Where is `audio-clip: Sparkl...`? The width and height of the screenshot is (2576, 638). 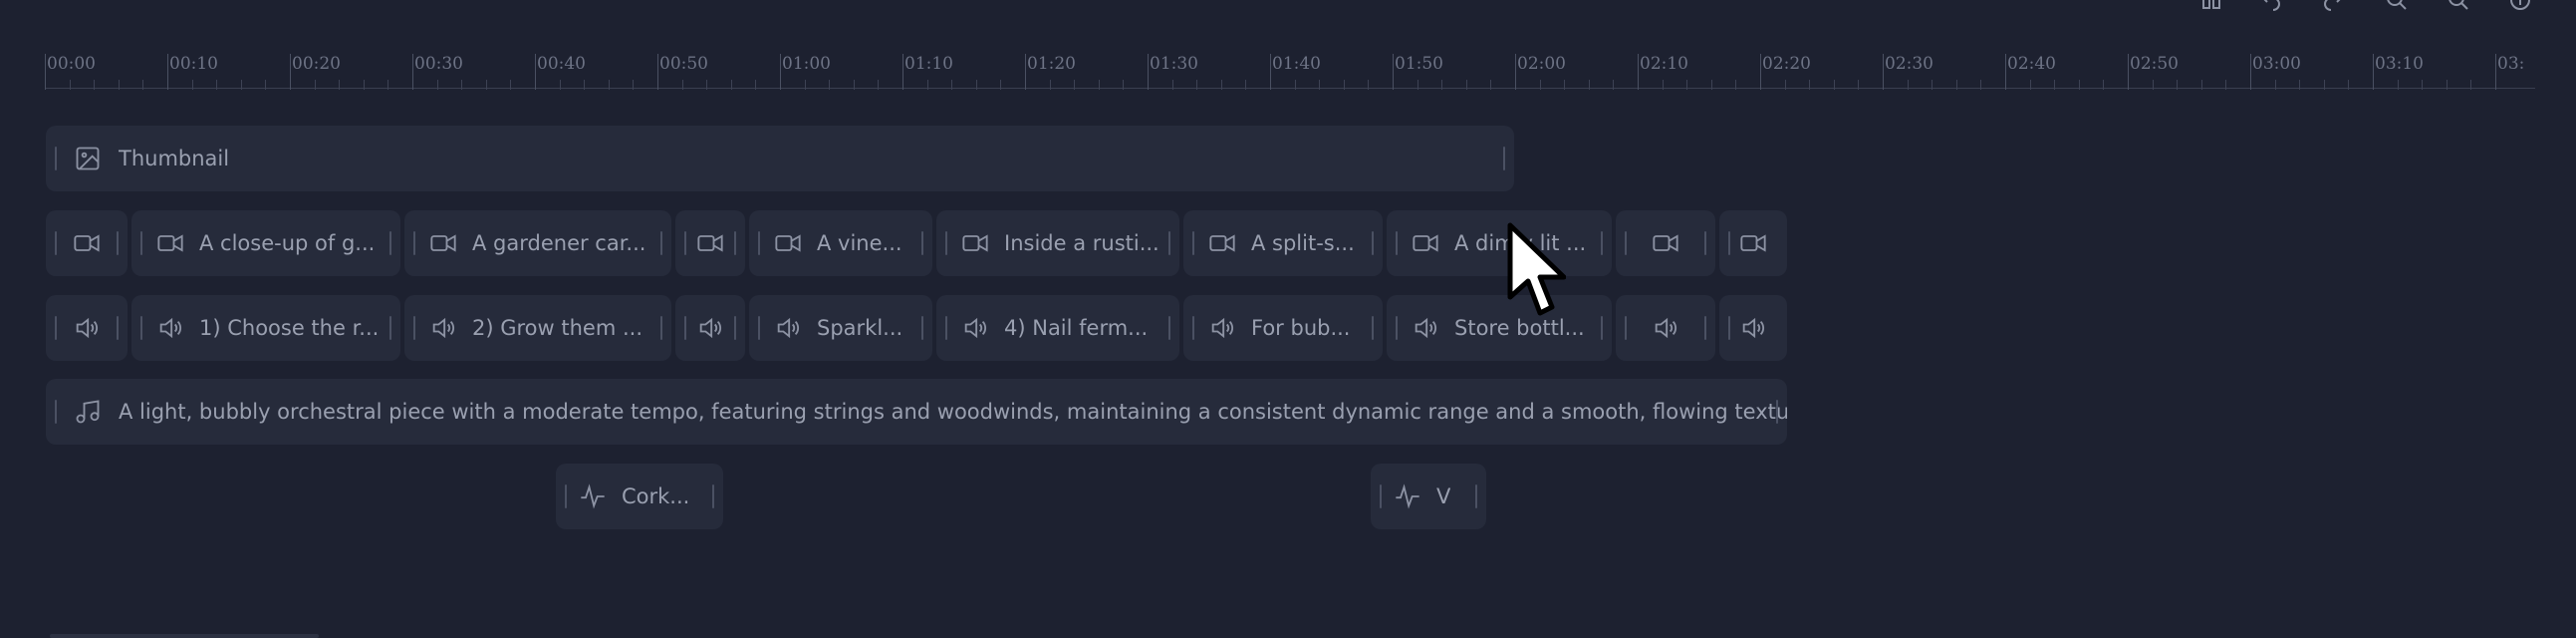
audio-clip: Sparkl... is located at coordinates (840, 328).